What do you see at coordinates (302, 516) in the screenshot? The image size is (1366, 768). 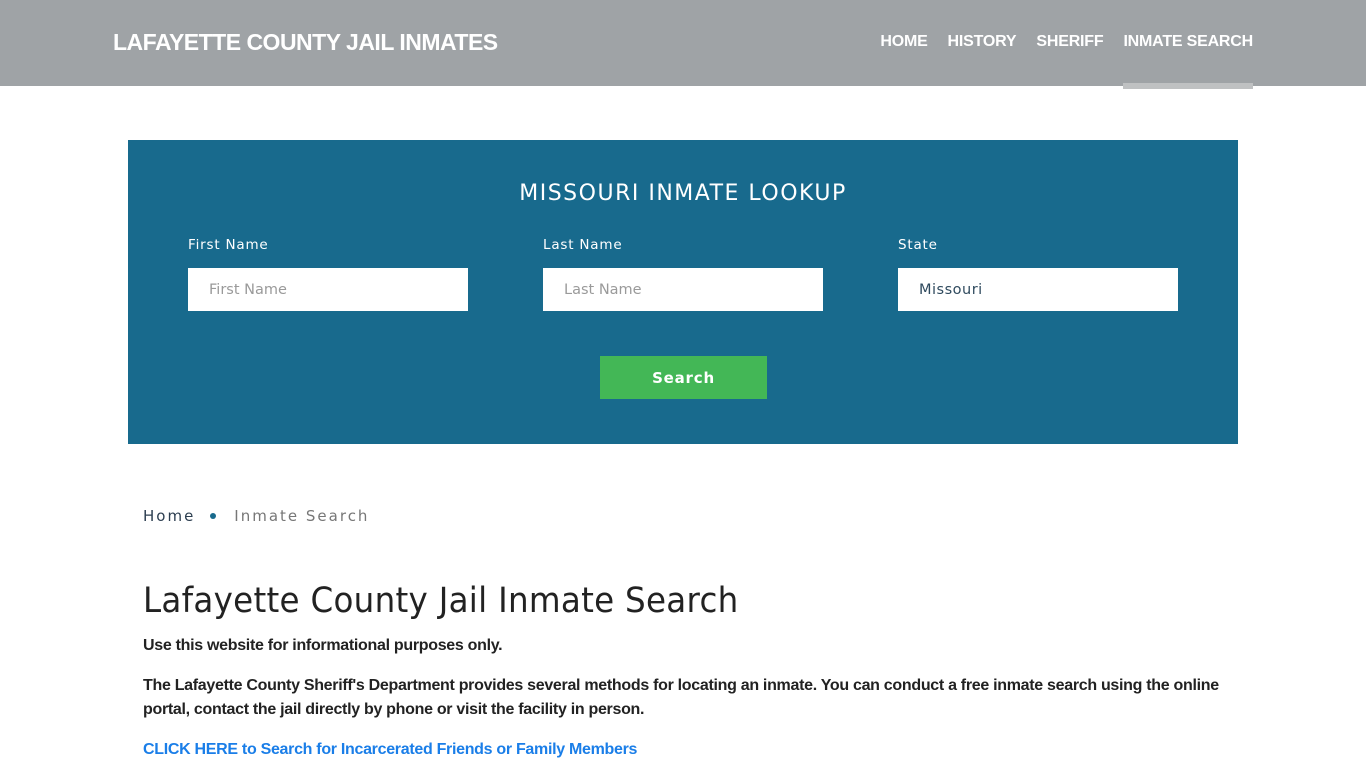 I see `breadcrumb-current: Inmate Search` at bounding box center [302, 516].